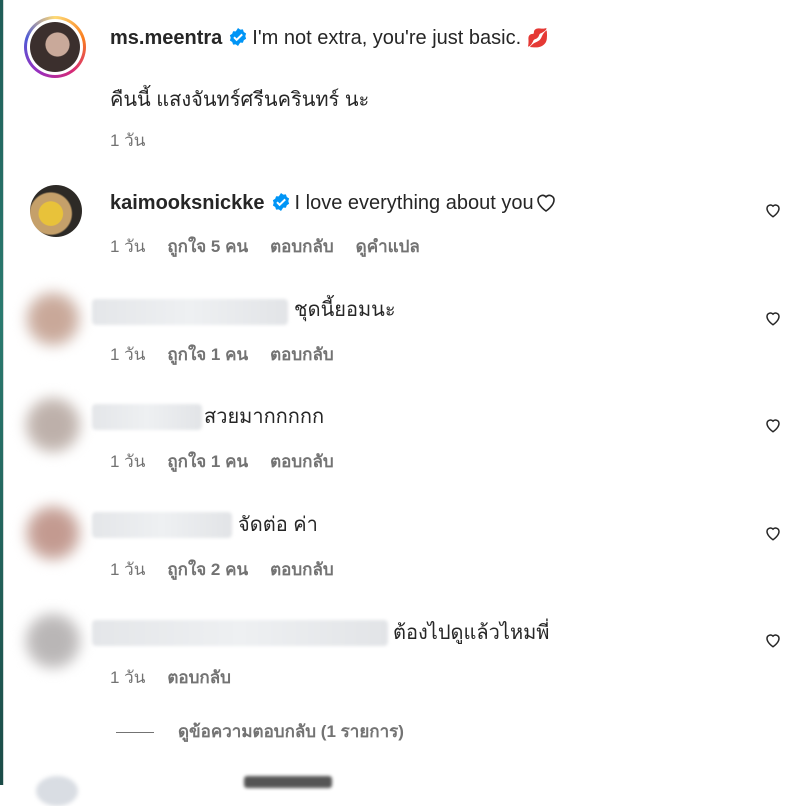  Describe the element at coordinates (56, 211) in the screenshot. I see `commenter-avatar` at that location.